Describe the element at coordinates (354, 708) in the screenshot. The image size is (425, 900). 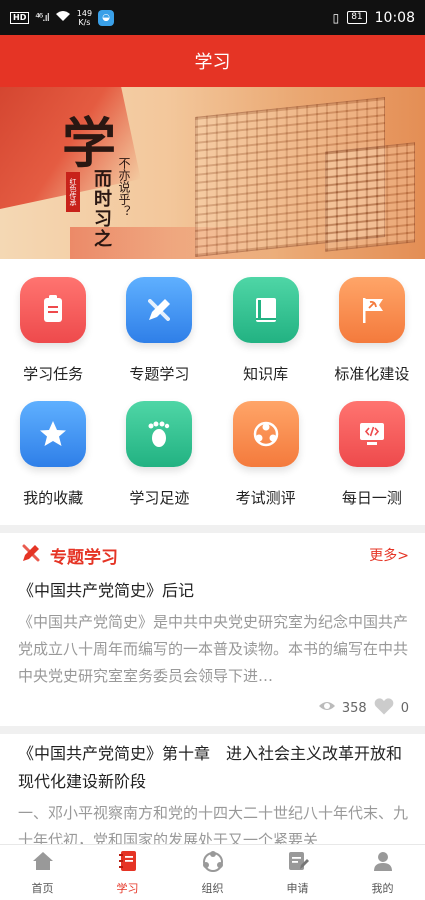
I see `view-count: 358` at that location.